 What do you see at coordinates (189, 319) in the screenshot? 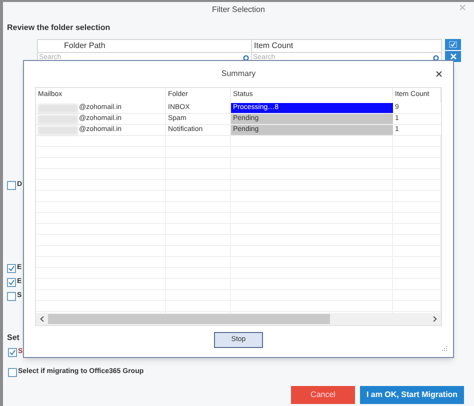
I see `scroll-thumb` at bounding box center [189, 319].